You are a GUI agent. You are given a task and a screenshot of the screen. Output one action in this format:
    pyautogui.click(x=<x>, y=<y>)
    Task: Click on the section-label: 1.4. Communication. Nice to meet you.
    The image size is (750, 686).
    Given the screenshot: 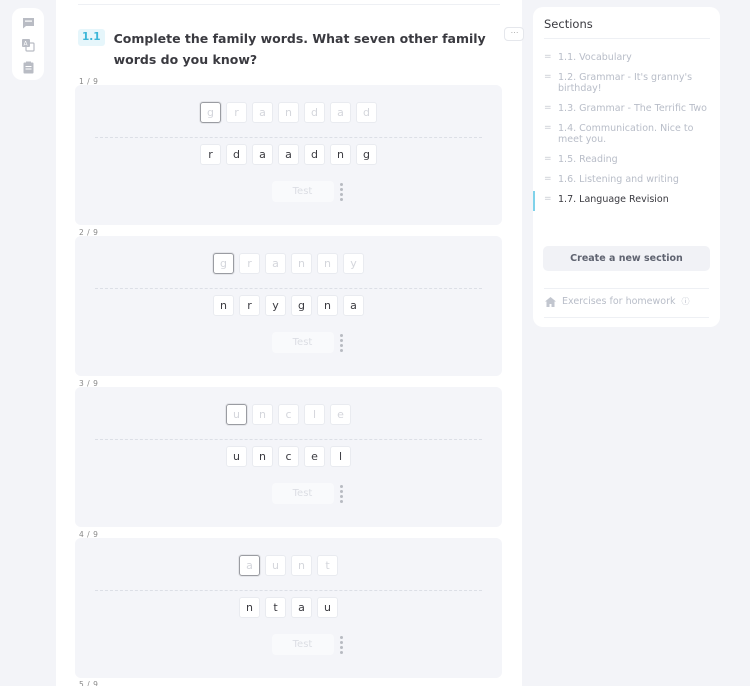 What is the action you would take?
    pyautogui.click(x=626, y=134)
    